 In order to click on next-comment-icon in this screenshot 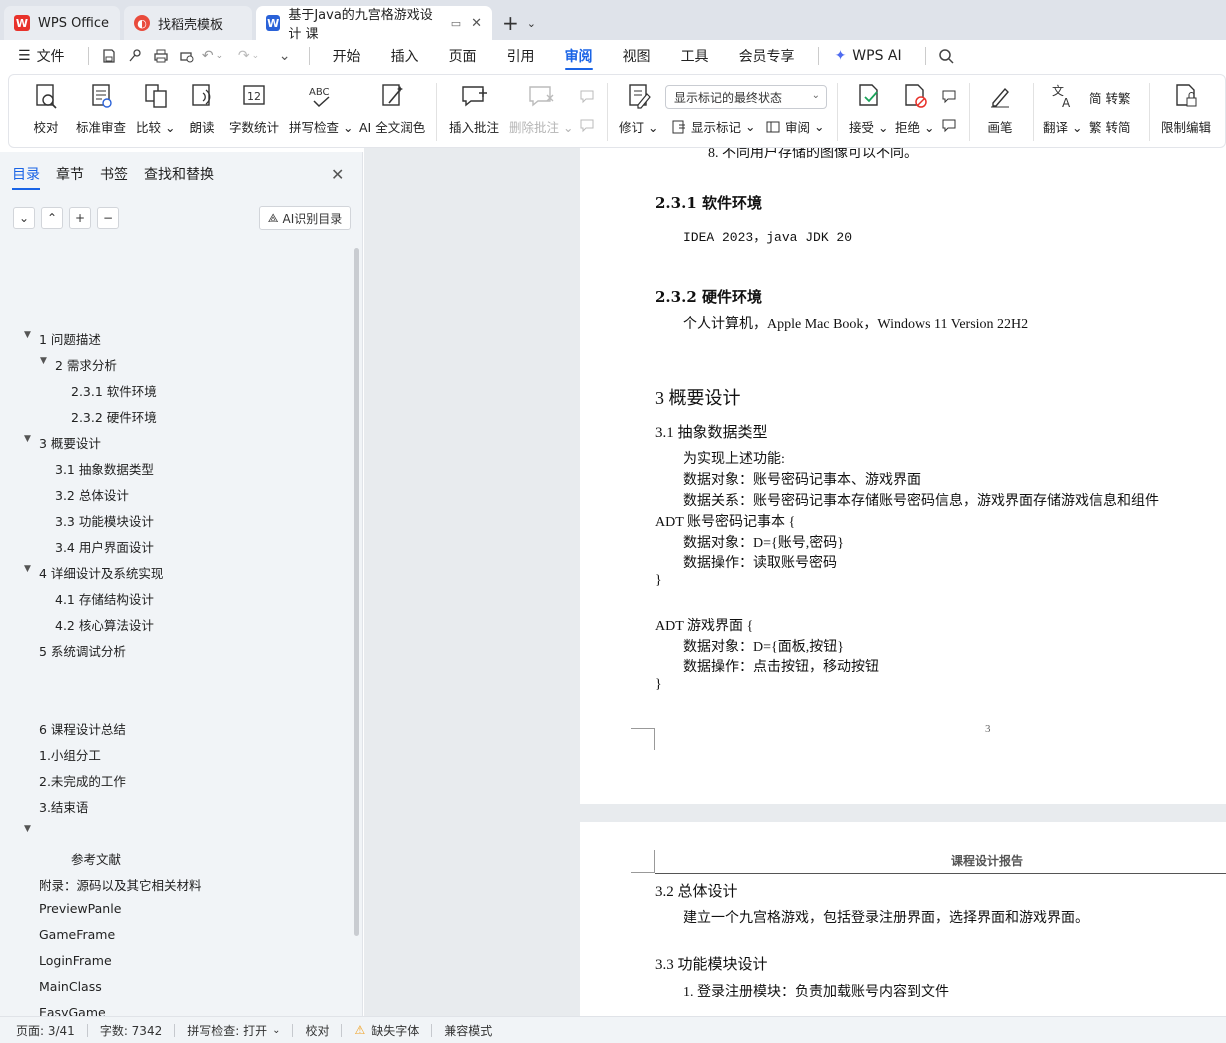, I will do `click(589, 125)`.